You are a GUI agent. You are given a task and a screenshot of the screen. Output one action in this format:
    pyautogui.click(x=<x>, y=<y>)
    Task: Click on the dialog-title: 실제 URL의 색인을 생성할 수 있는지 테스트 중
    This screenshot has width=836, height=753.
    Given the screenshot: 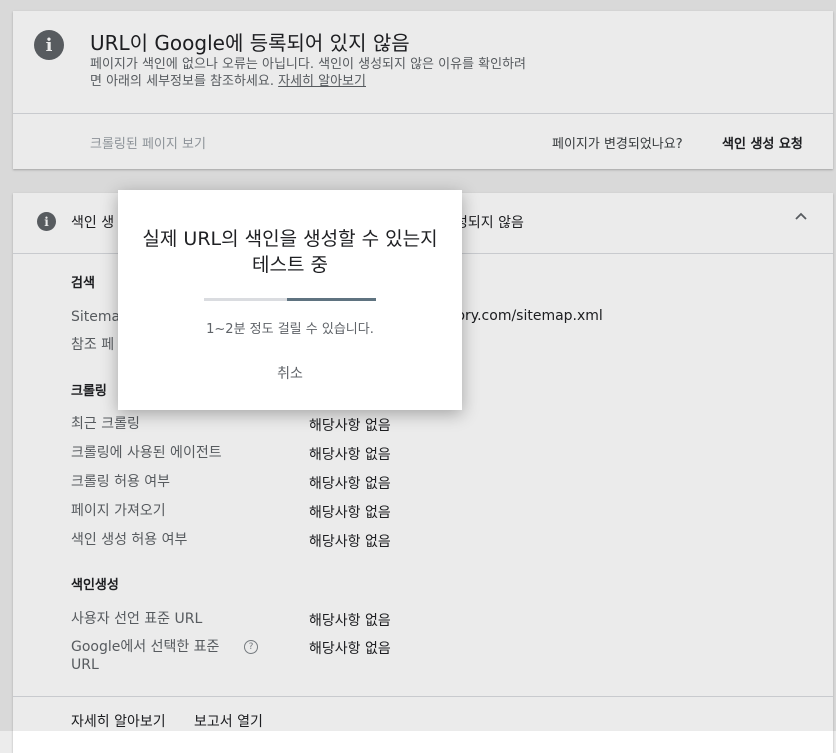 What is the action you would take?
    pyautogui.click(x=290, y=252)
    